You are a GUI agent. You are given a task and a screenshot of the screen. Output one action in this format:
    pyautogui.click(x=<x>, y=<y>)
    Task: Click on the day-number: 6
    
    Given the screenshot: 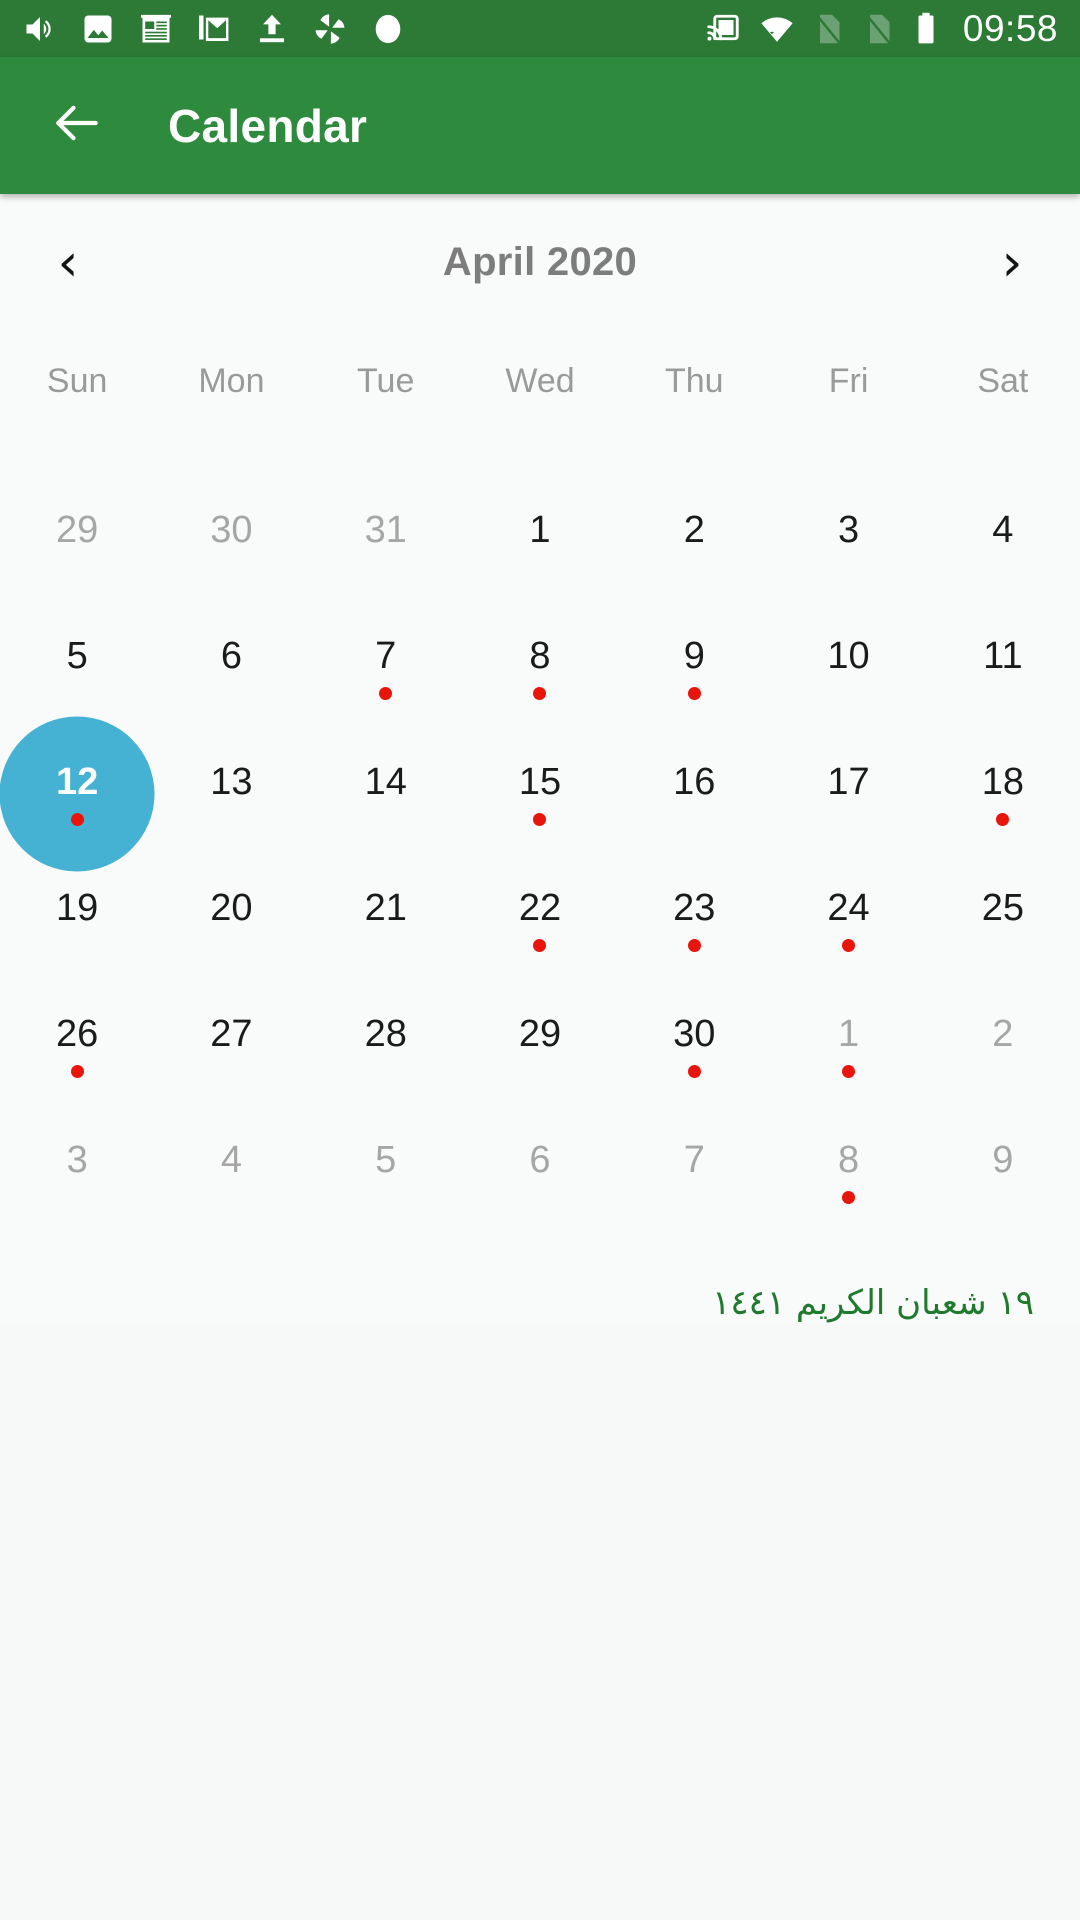 What is the action you would take?
    pyautogui.click(x=540, y=1159)
    